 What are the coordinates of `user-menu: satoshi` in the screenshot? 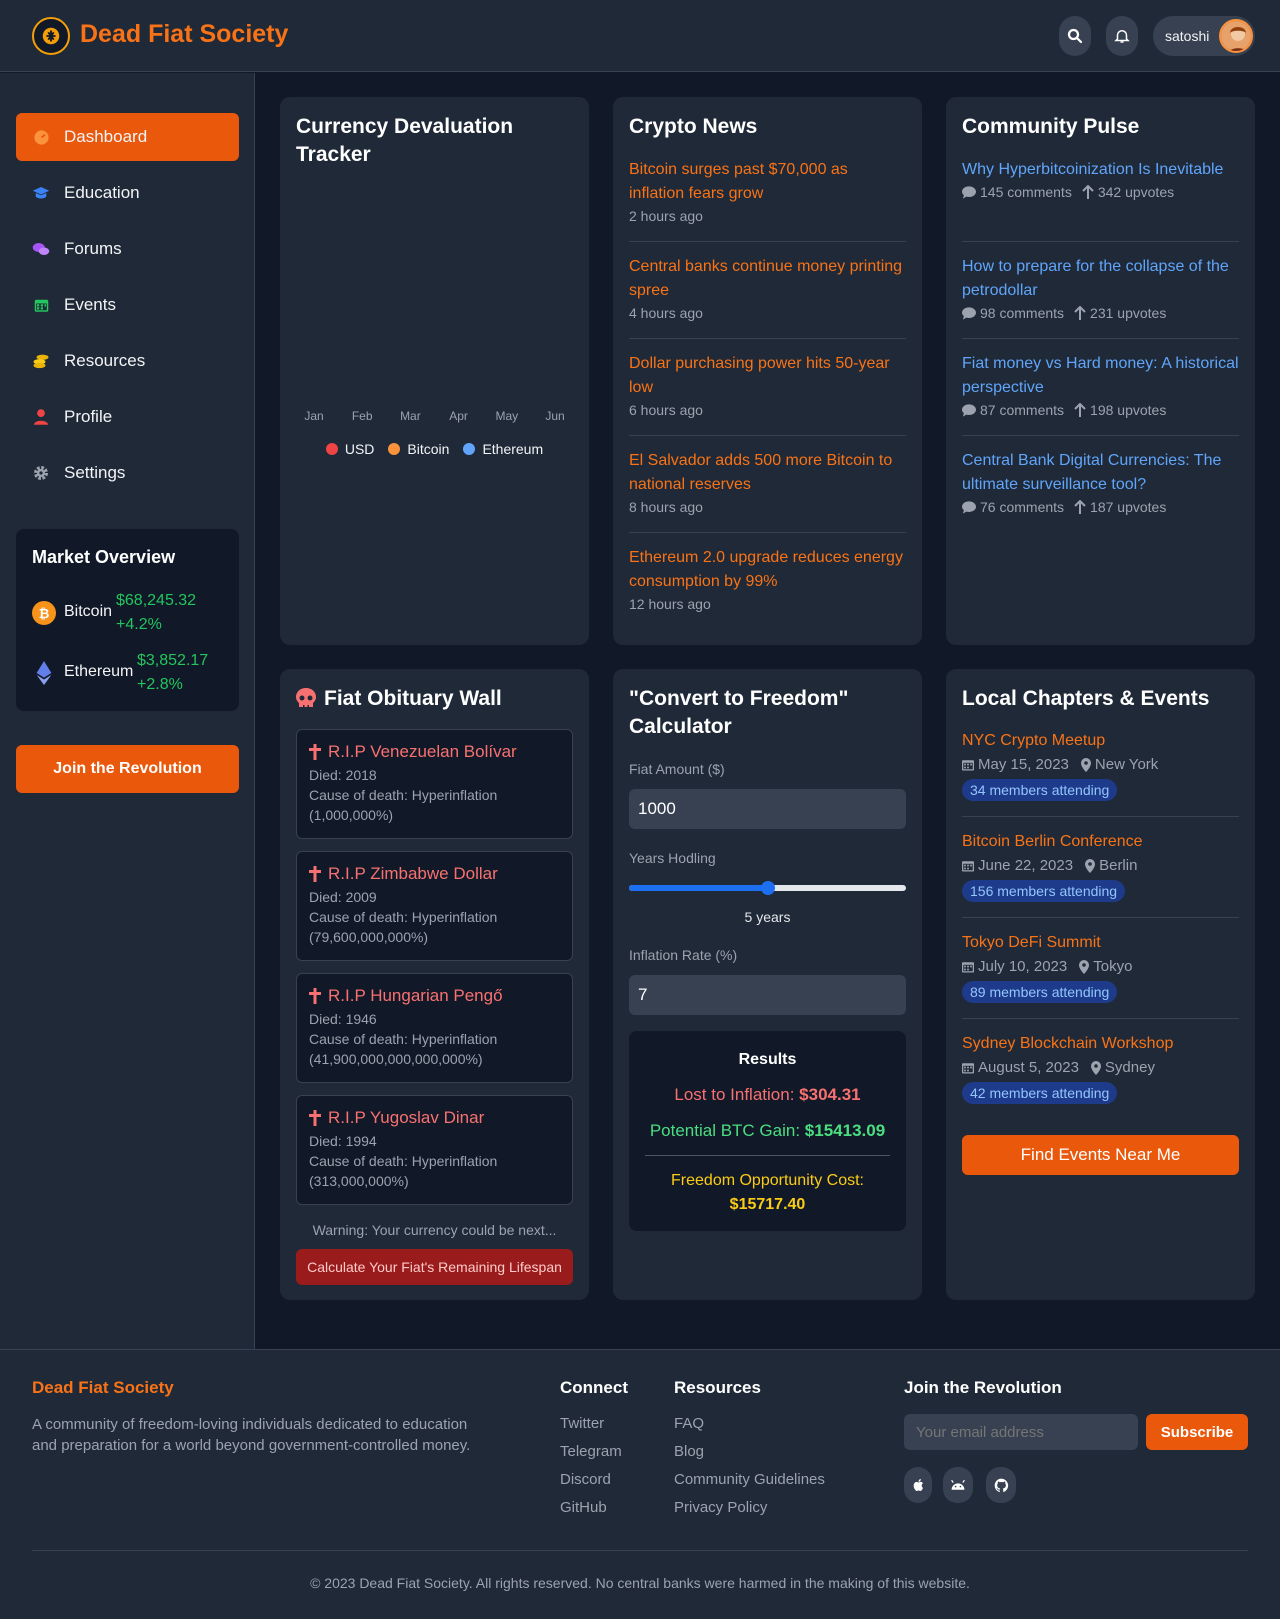 It's located at (1204, 36).